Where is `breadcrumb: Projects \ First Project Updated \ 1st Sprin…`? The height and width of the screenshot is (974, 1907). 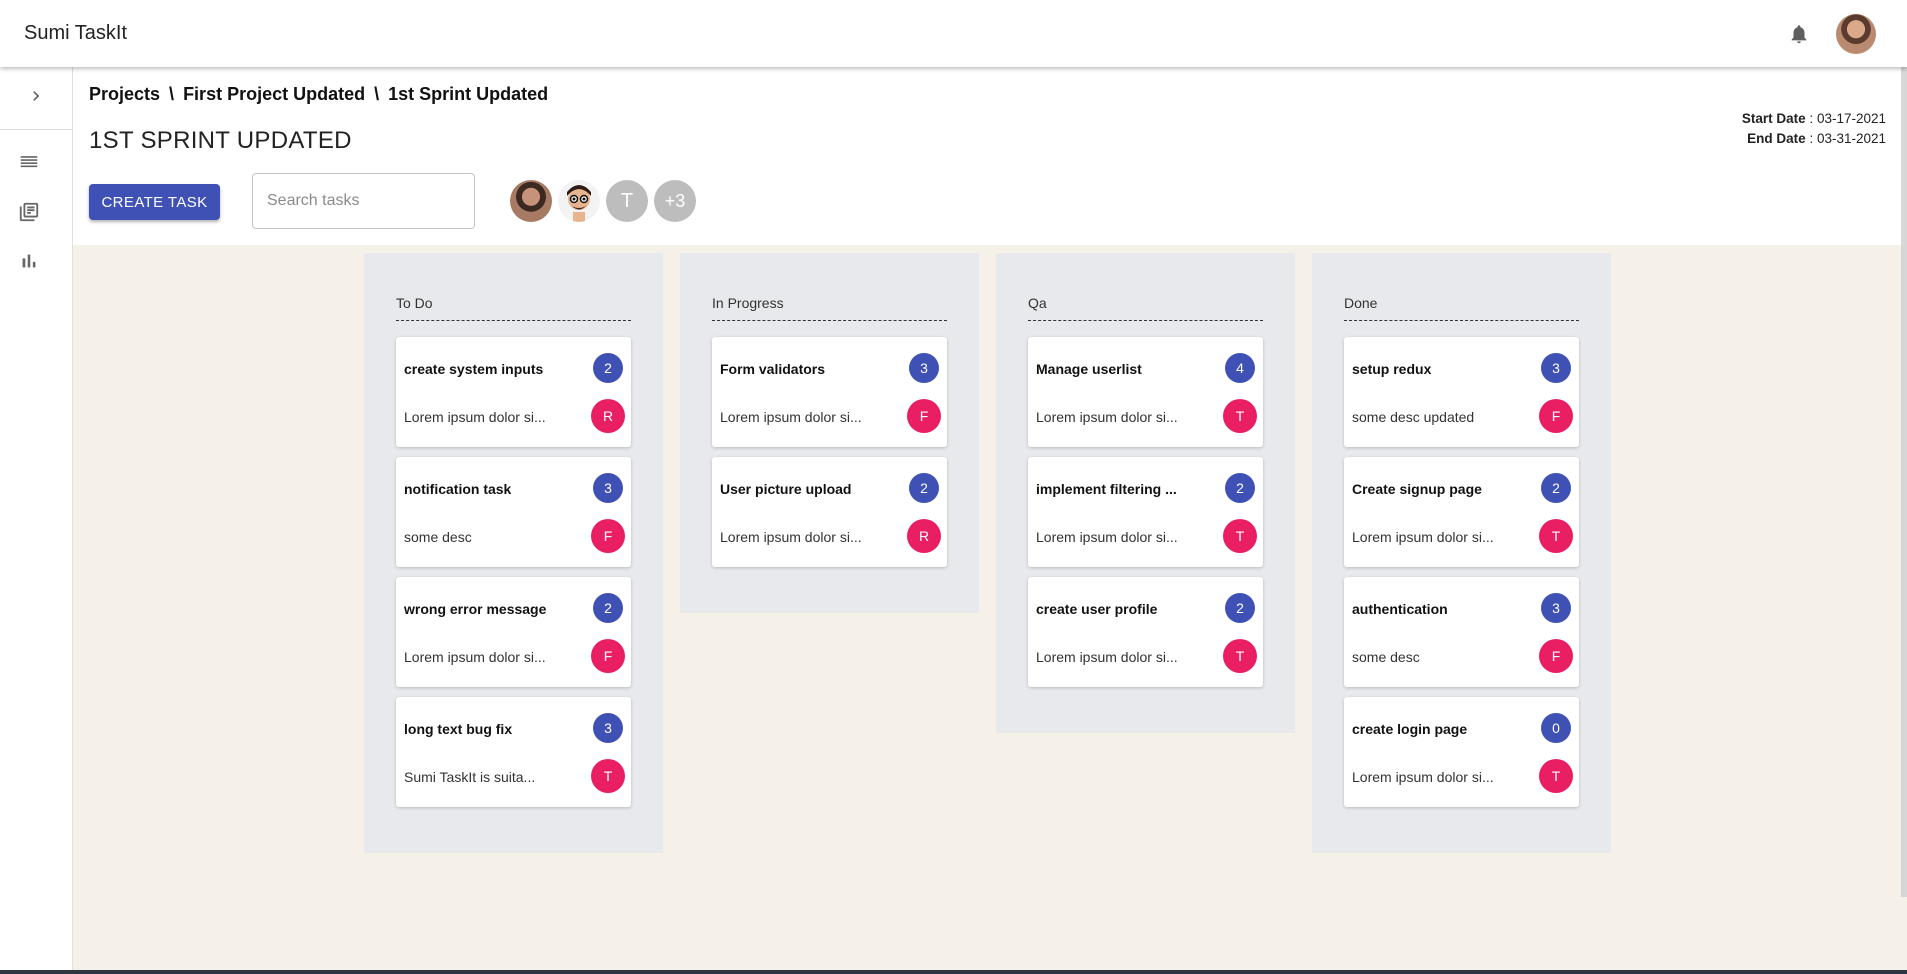 breadcrumb: Projects \ First Project Updated \ 1st Sprin… is located at coordinates (318, 94).